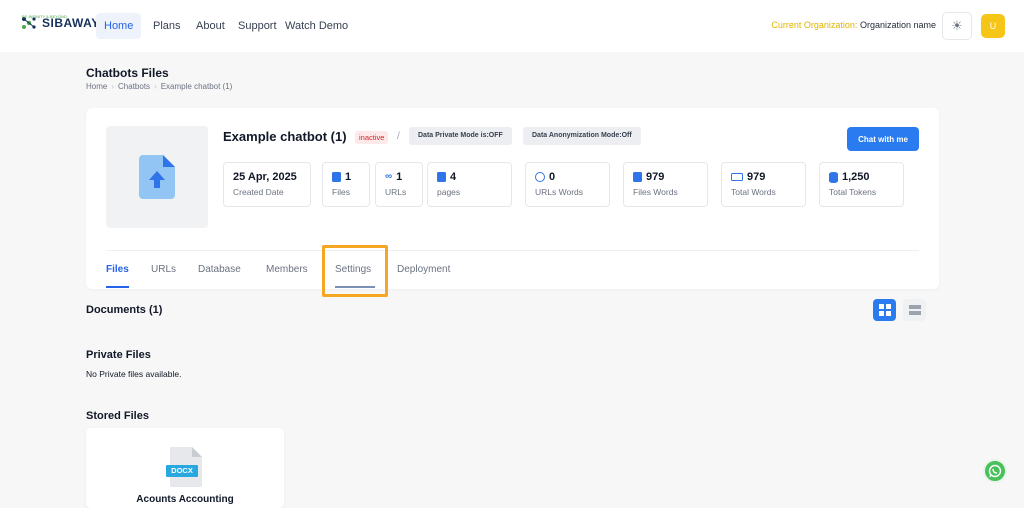 Image resolution: width=1024 pixels, height=508 pixels. I want to click on stat-total-tokens: 1,250 Total Tokens, so click(861, 184).